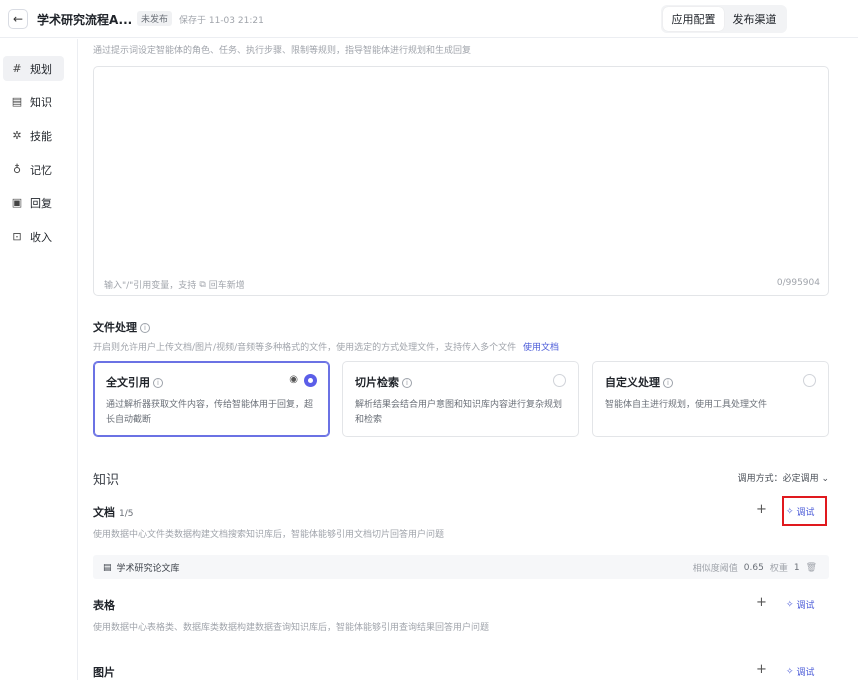 This screenshot has height=680, width=858. I want to click on placeholder-prefix: 输入"/"引用变量，支持, so click(150, 286).